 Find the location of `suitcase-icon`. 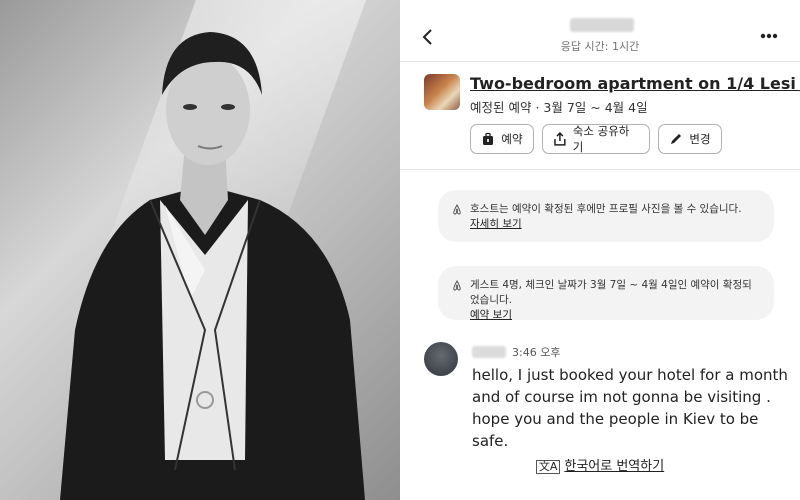

suitcase-icon is located at coordinates (488, 138).